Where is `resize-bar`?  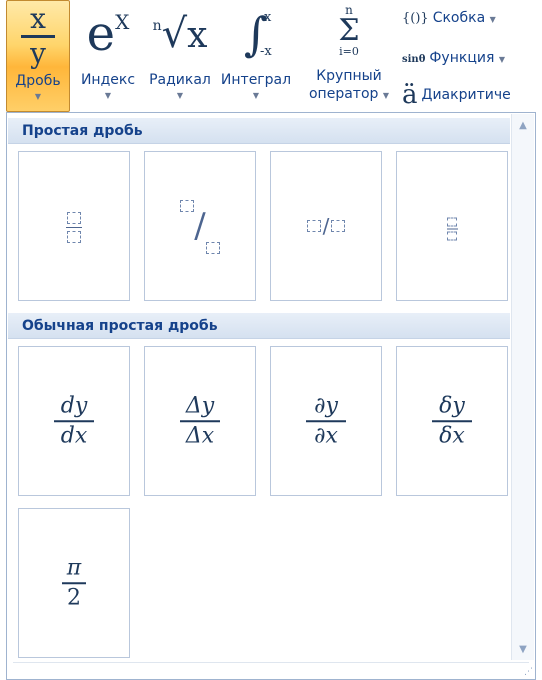
resize-bar is located at coordinates (271, 669).